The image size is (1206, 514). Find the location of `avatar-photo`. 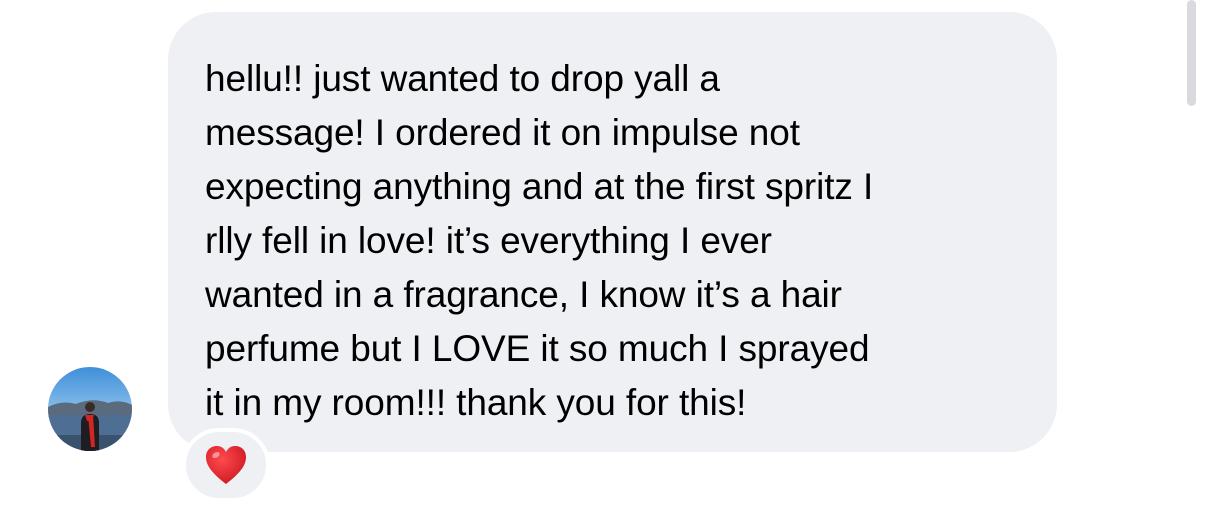

avatar-photo is located at coordinates (90, 409).